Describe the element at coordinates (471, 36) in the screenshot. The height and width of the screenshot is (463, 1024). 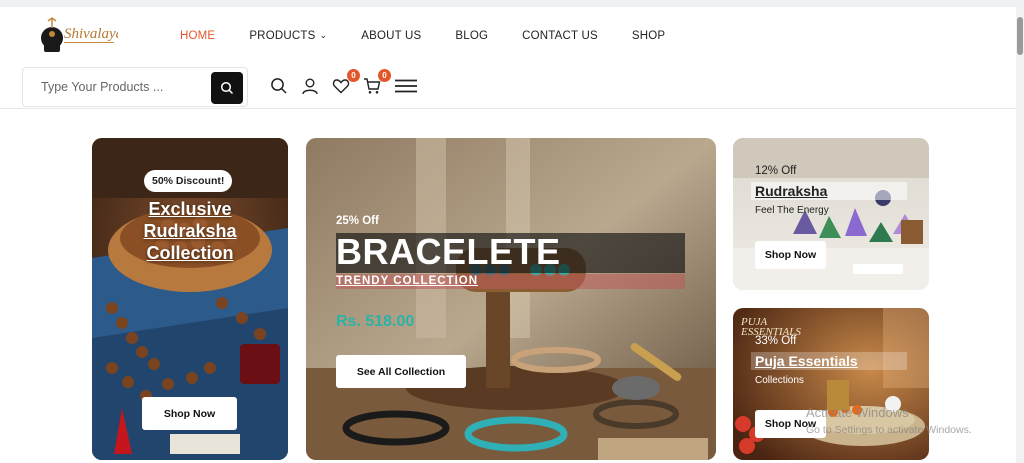
I see `nav-blog: BLOG` at that location.